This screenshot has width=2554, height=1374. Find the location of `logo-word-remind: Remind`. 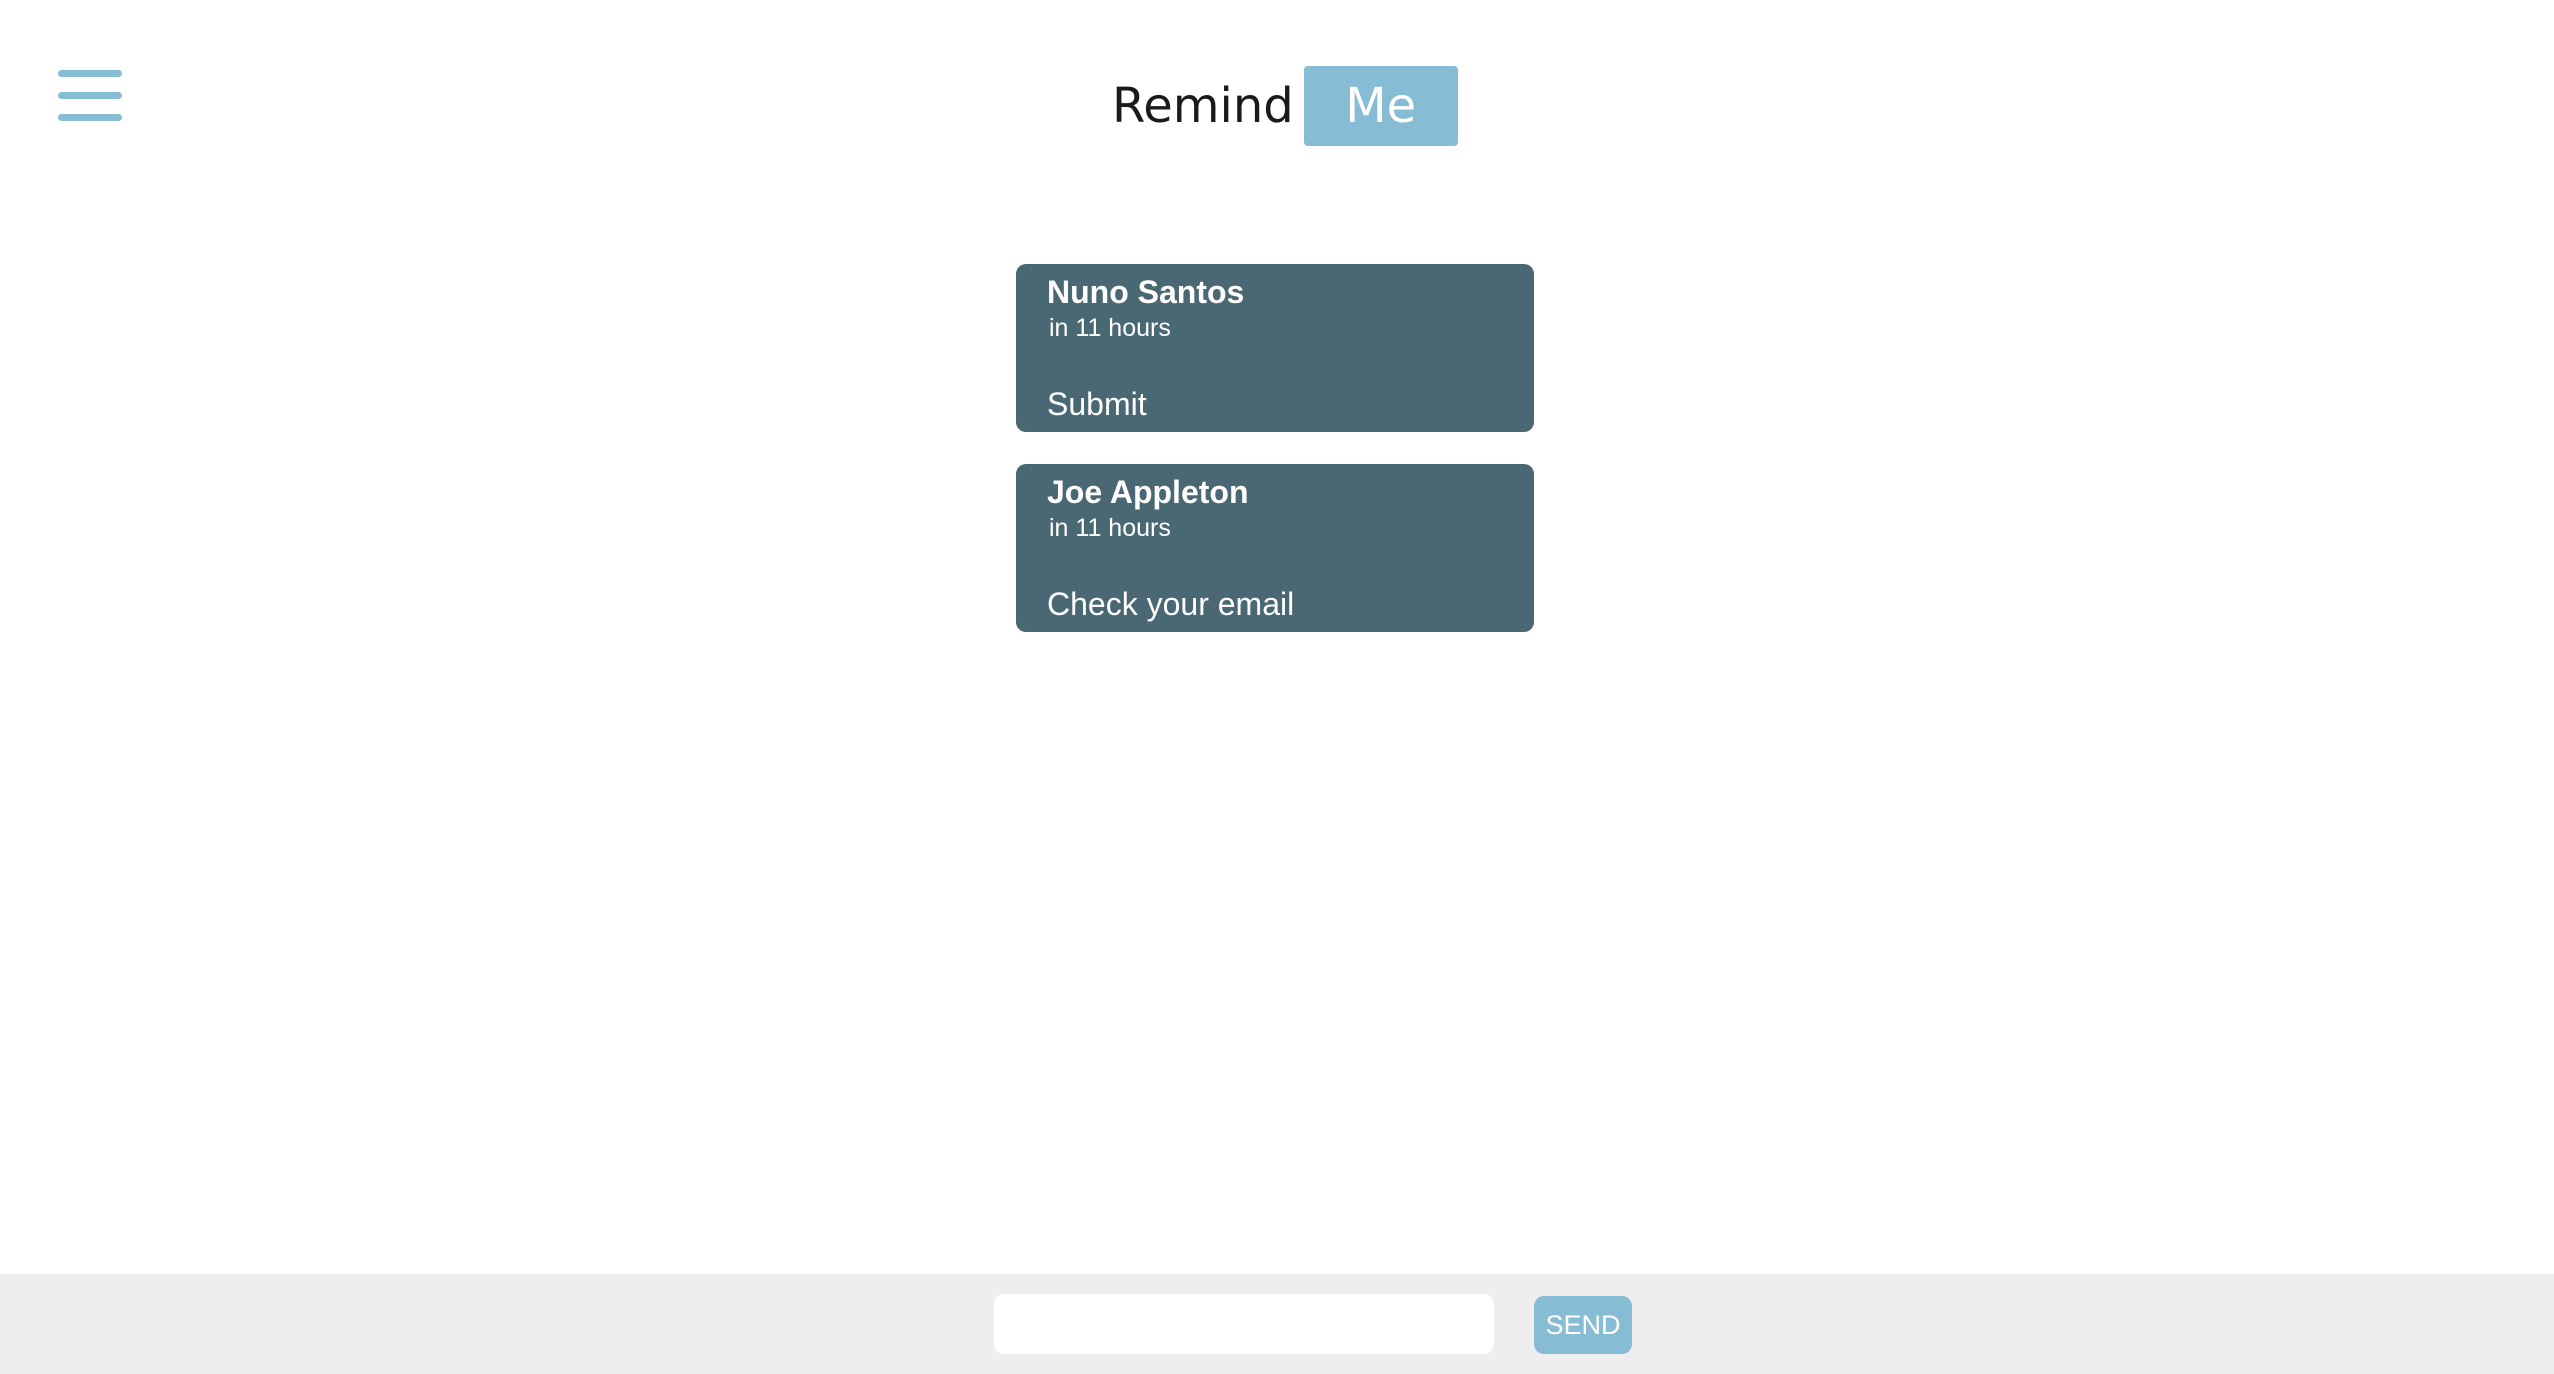

logo-word-remind: Remind is located at coordinates (1203, 106).